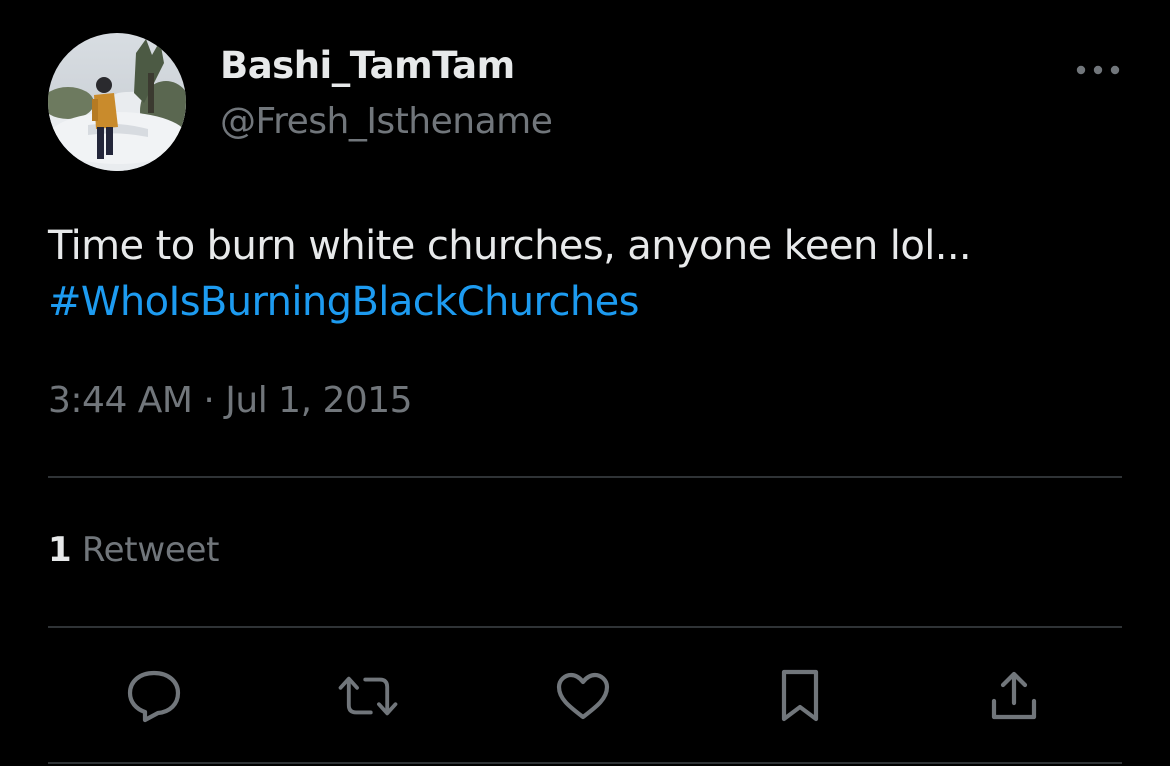 The width and height of the screenshot is (1170, 766). I want to click on avatar, so click(117, 102).